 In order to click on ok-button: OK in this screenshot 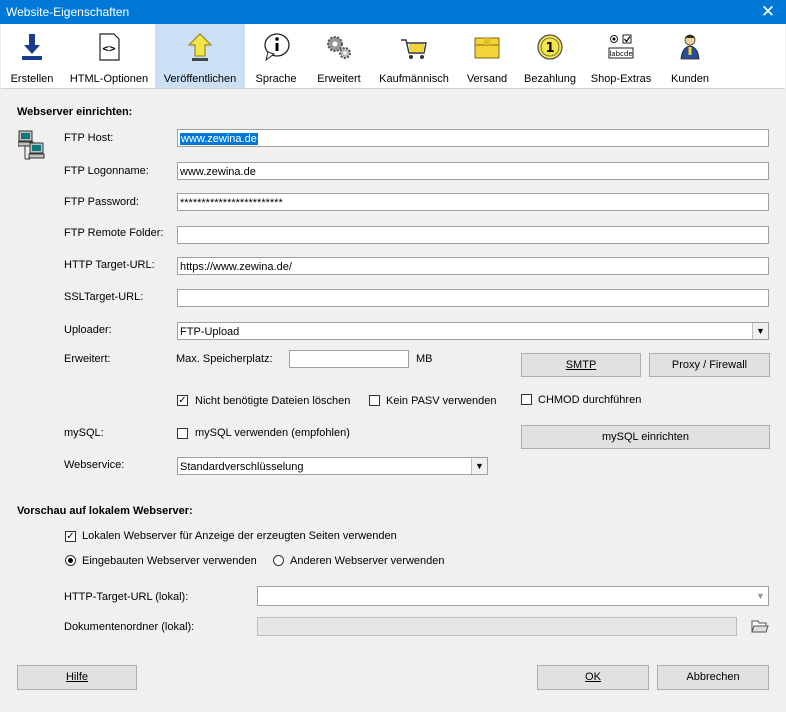, I will do `click(593, 677)`.